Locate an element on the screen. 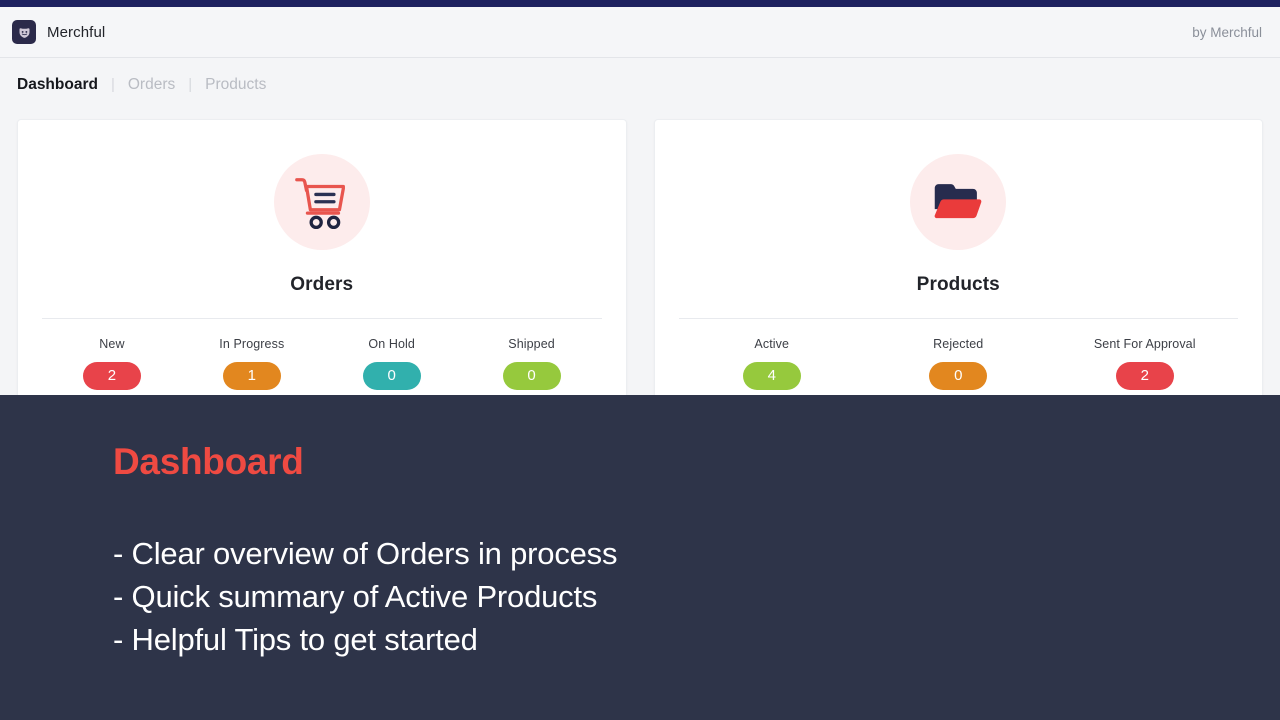  orders-stats-row: New 2 In Progress 1 On Hold 0 Shipped 0 is located at coordinates (322, 363).